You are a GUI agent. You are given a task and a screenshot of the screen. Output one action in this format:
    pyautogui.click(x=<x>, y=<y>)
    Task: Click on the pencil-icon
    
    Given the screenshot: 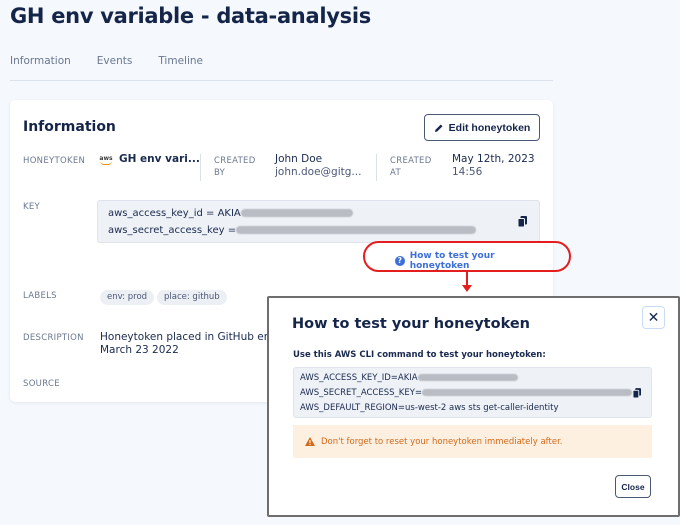 What is the action you would take?
    pyautogui.click(x=438, y=128)
    